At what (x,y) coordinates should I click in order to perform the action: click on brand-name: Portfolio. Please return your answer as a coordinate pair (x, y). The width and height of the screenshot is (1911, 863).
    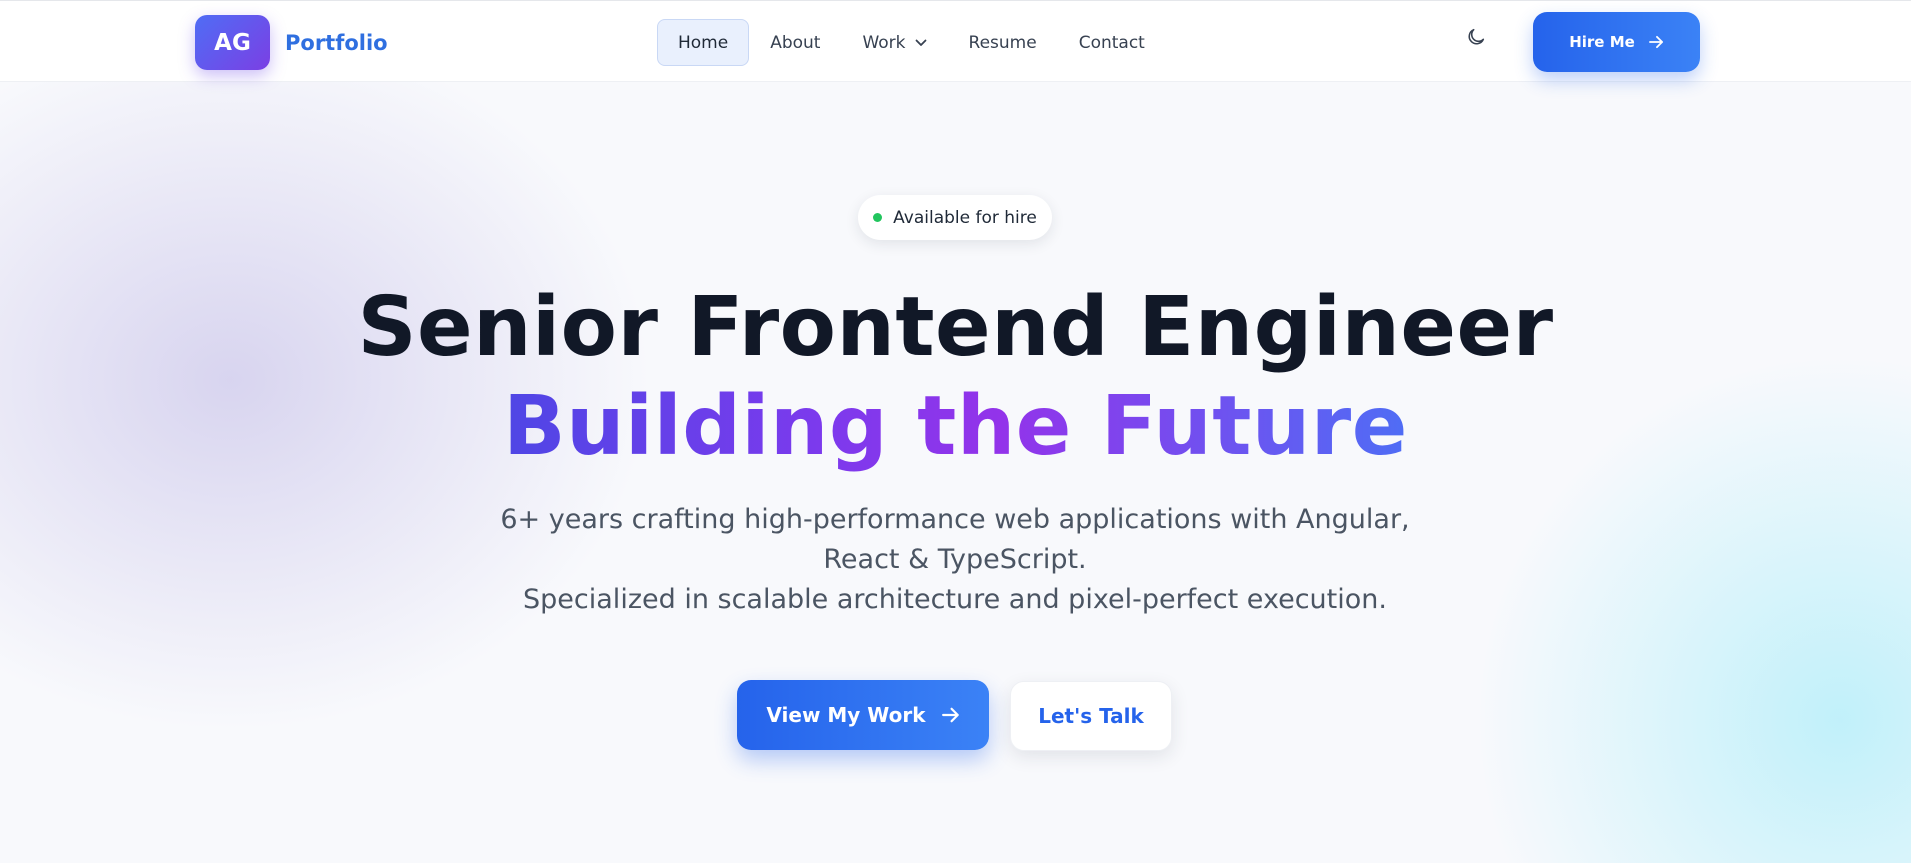
    Looking at the image, I should click on (336, 42).